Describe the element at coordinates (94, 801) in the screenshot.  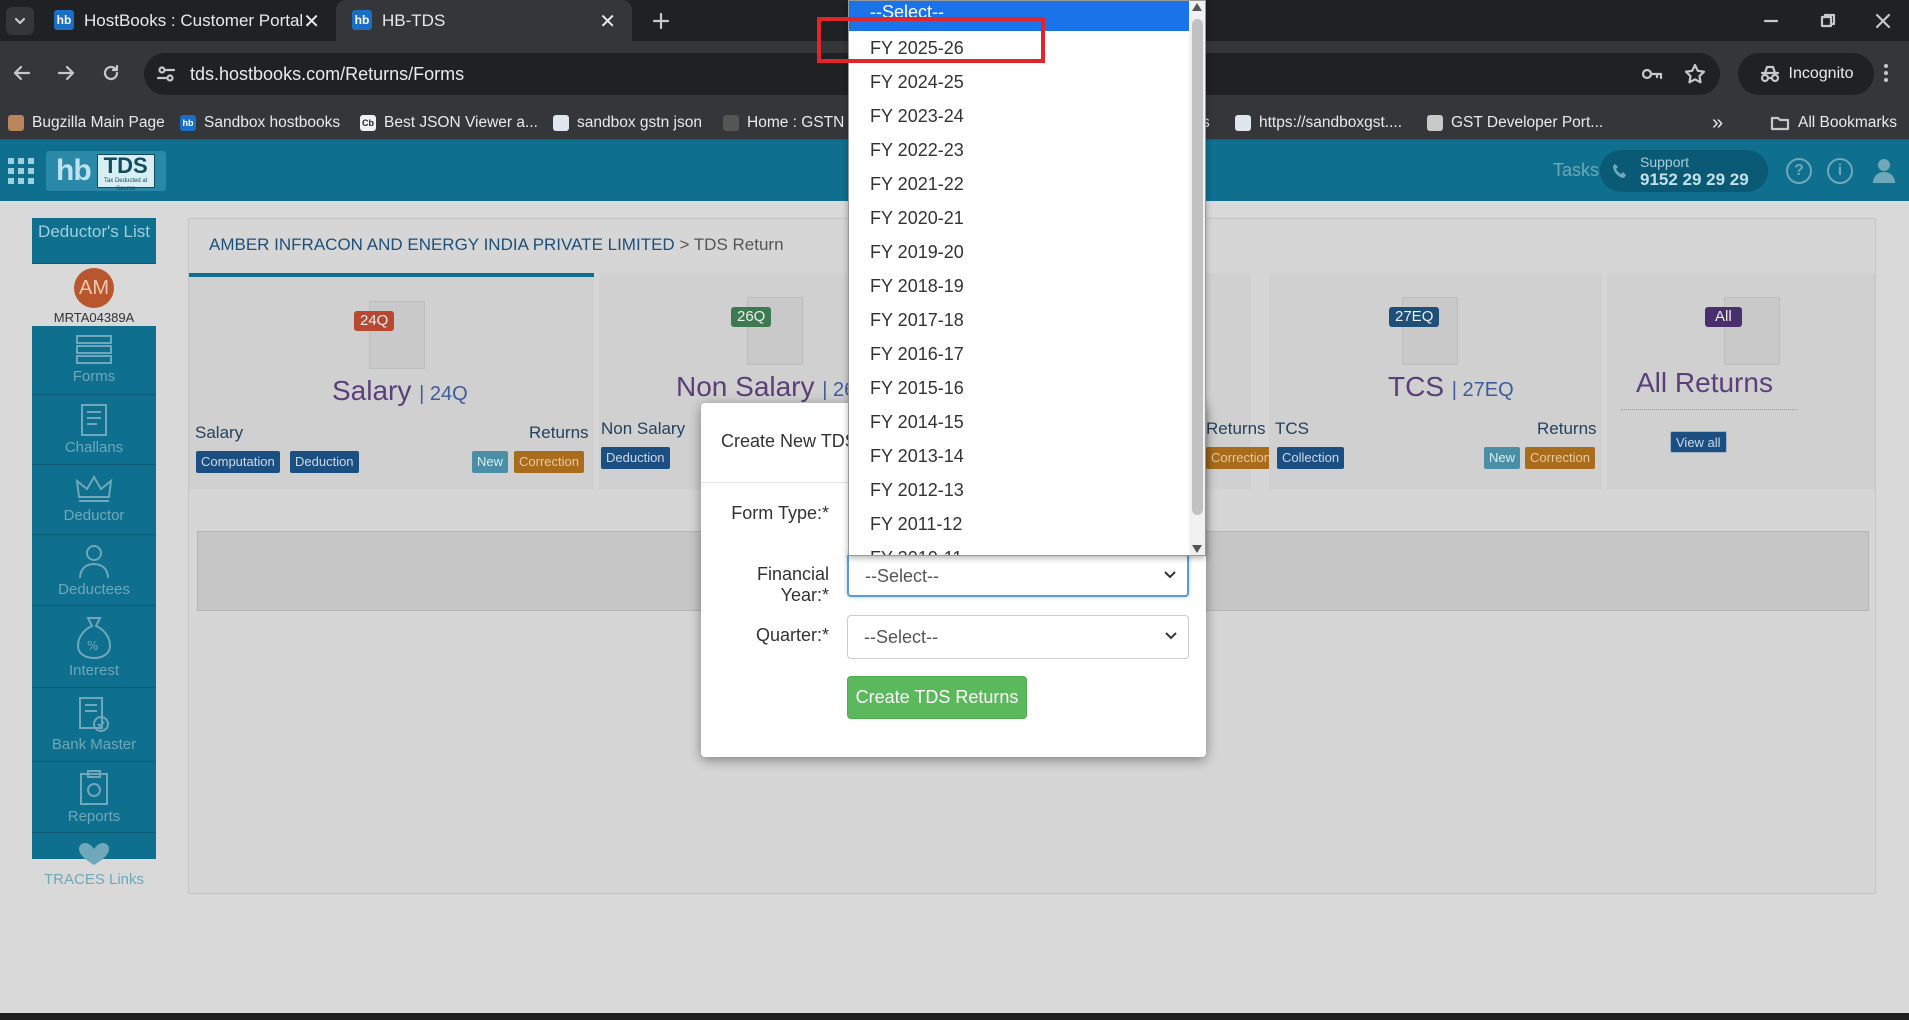
I see `sidebar-item-reports: Reports` at that location.